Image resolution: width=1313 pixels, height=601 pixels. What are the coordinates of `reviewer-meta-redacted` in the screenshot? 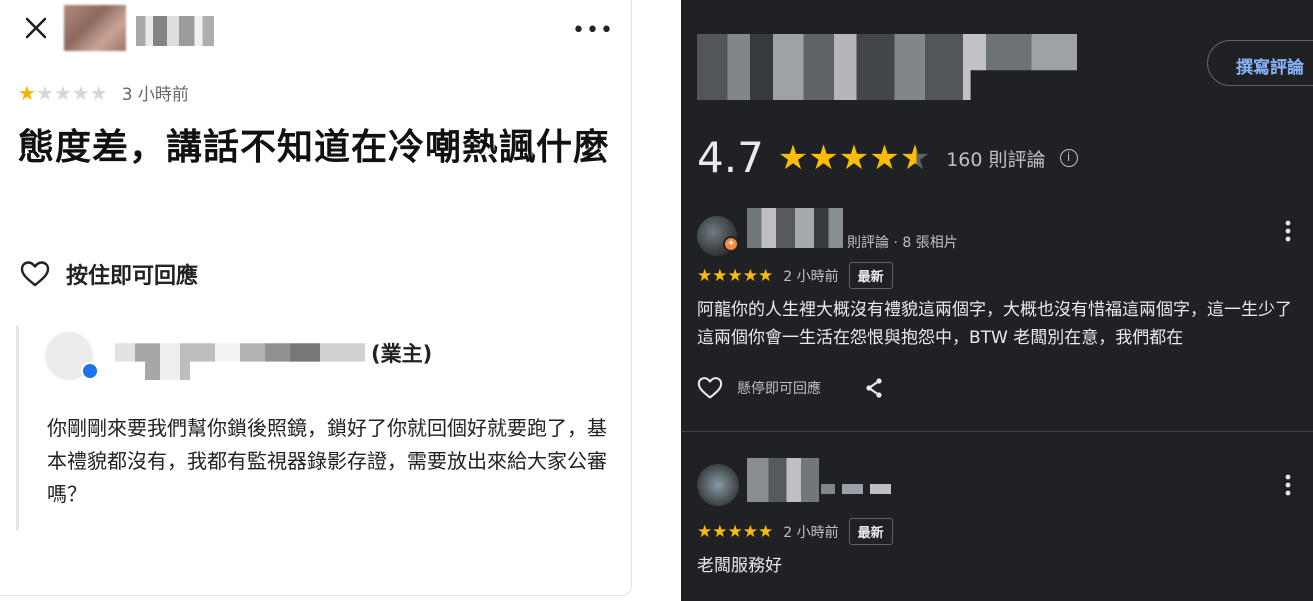 It's located at (856, 489).